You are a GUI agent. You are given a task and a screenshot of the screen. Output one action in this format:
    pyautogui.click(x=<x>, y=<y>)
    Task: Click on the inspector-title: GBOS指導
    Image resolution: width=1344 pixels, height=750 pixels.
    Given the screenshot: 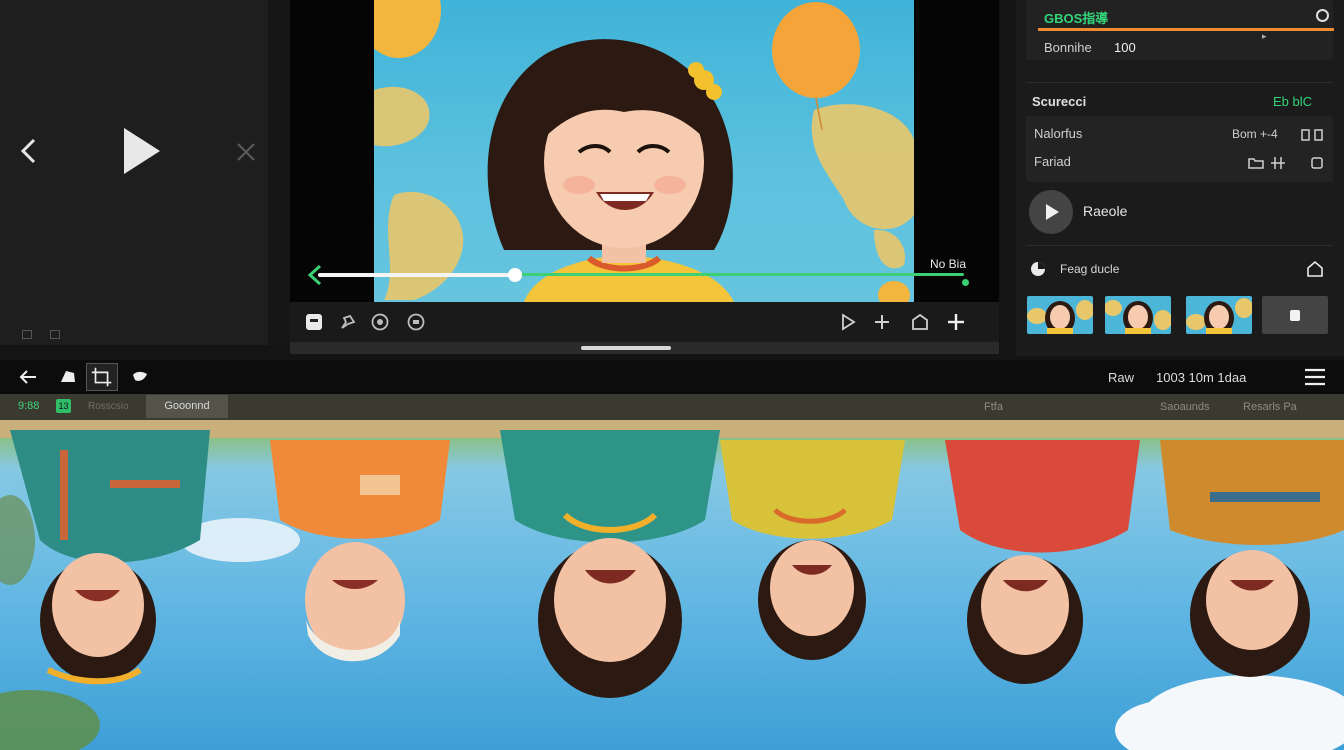 What is the action you would take?
    pyautogui.click(x=1076, y=18)
    